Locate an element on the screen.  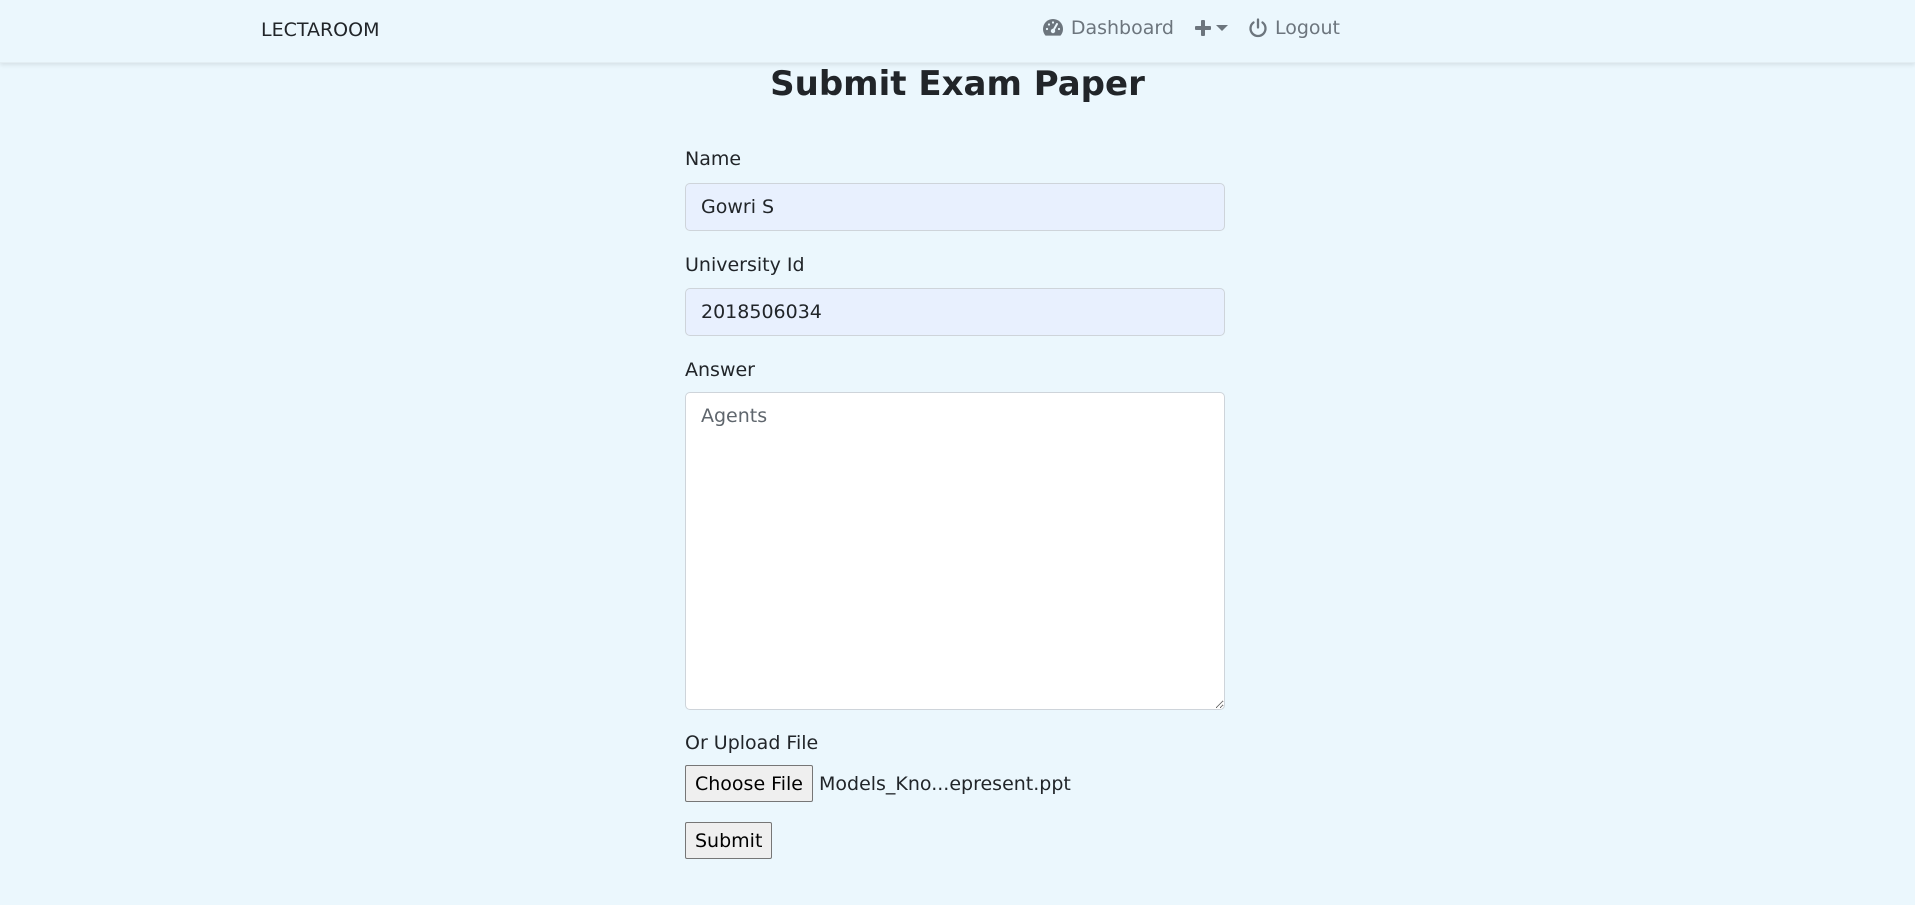
logout-label: Logout is located at coordinates (1307, 28).